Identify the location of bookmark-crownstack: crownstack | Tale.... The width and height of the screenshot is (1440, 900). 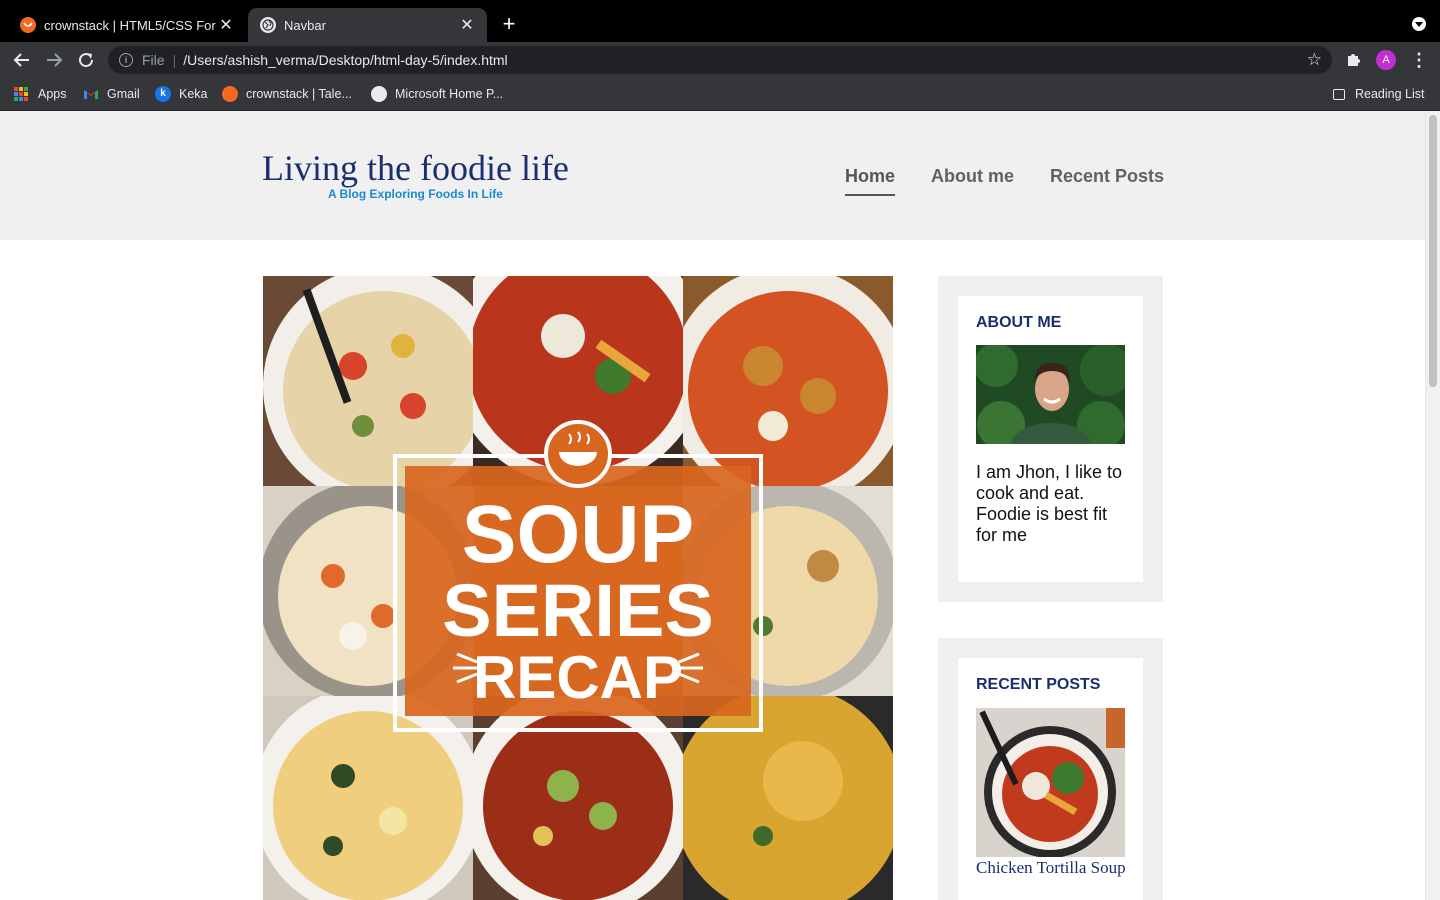
(287, 94).